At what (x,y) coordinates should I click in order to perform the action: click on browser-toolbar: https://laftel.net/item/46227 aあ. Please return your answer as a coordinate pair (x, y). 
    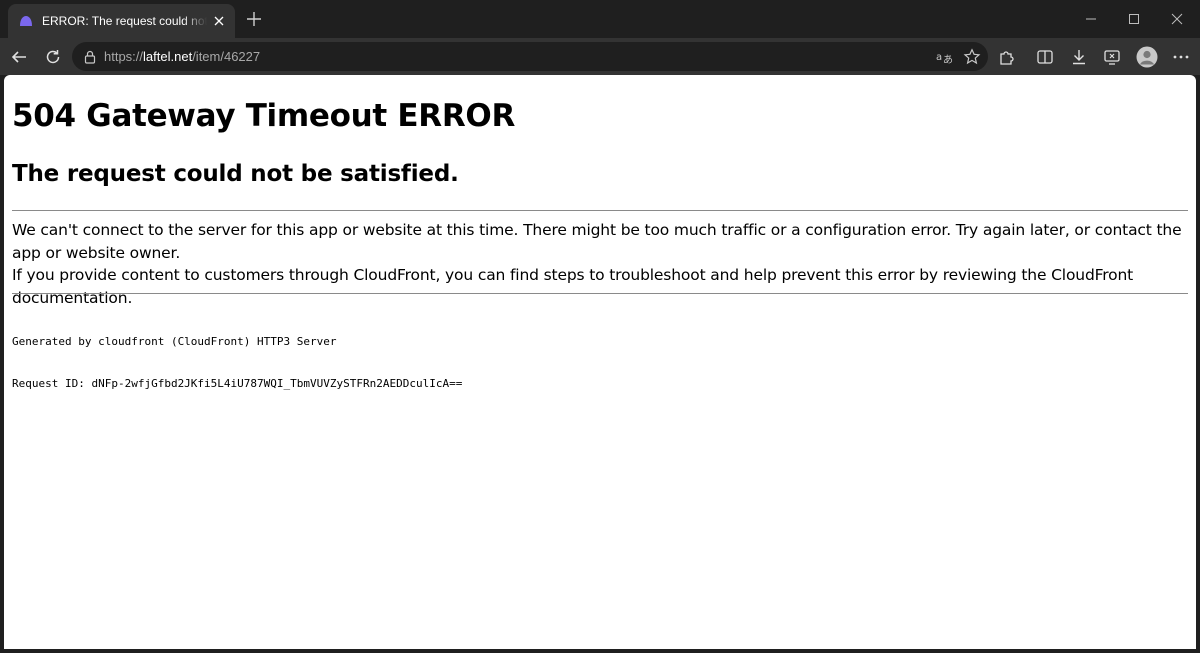
    Looking at the image, I should click on (600, 56).